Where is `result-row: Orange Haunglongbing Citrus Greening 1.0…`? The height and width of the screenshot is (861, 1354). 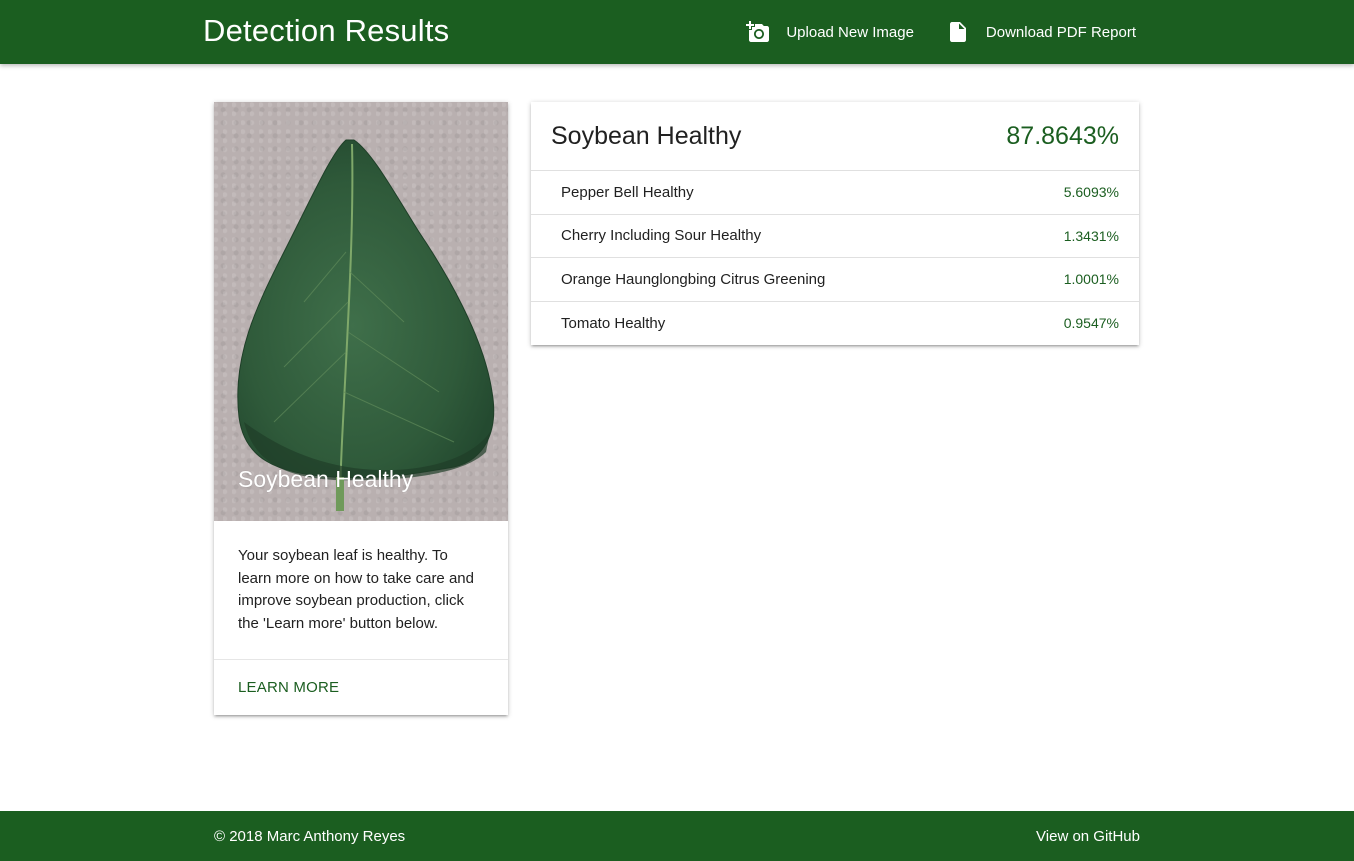
result-row: Orange Haunglongbing Citrus Greening 1.0… is located at coordinates (835, 280).